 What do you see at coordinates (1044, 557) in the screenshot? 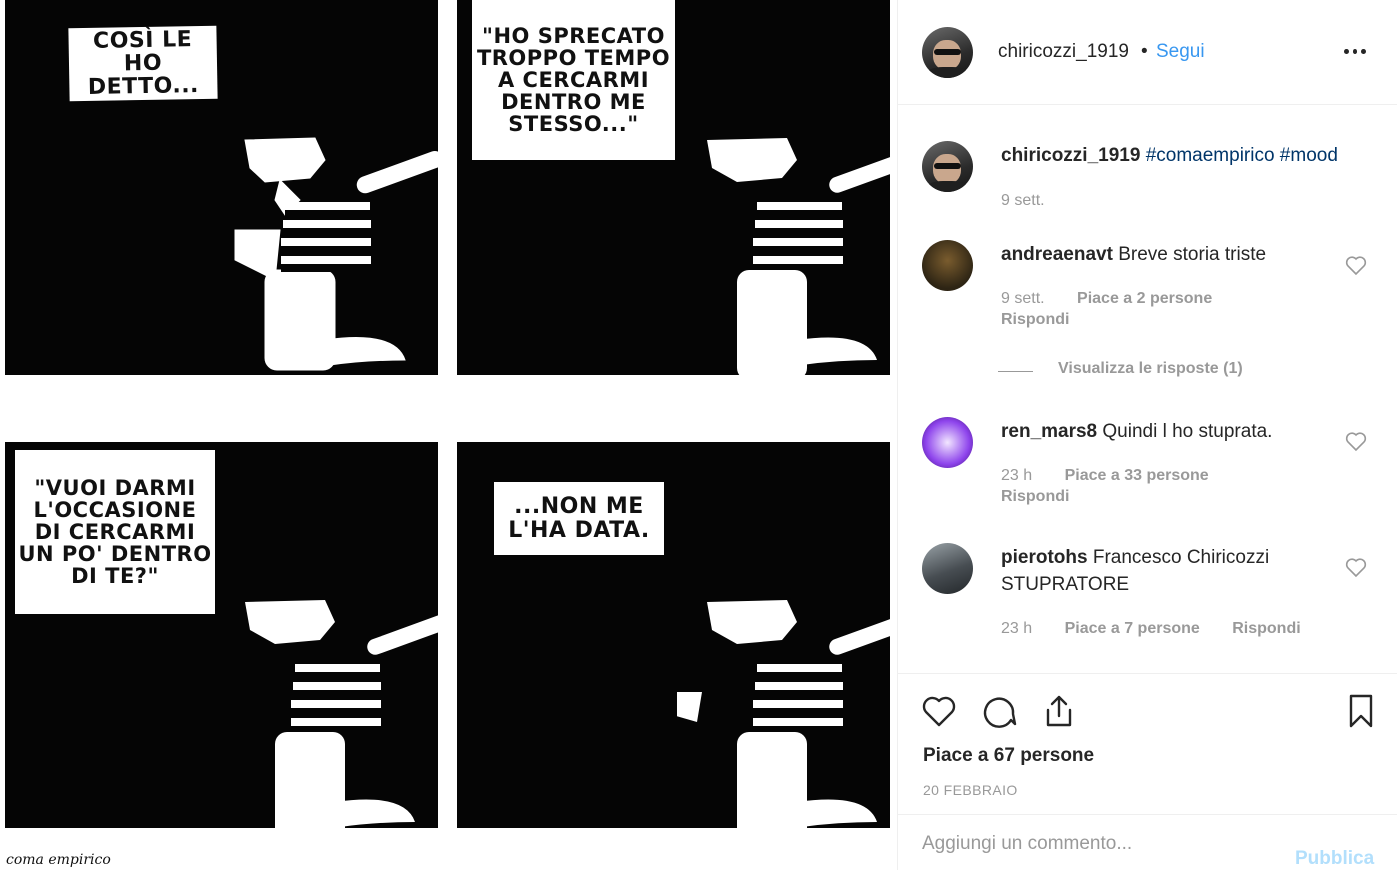
I see `comment-username: pierotohs` at bounding box center [1044, 557].